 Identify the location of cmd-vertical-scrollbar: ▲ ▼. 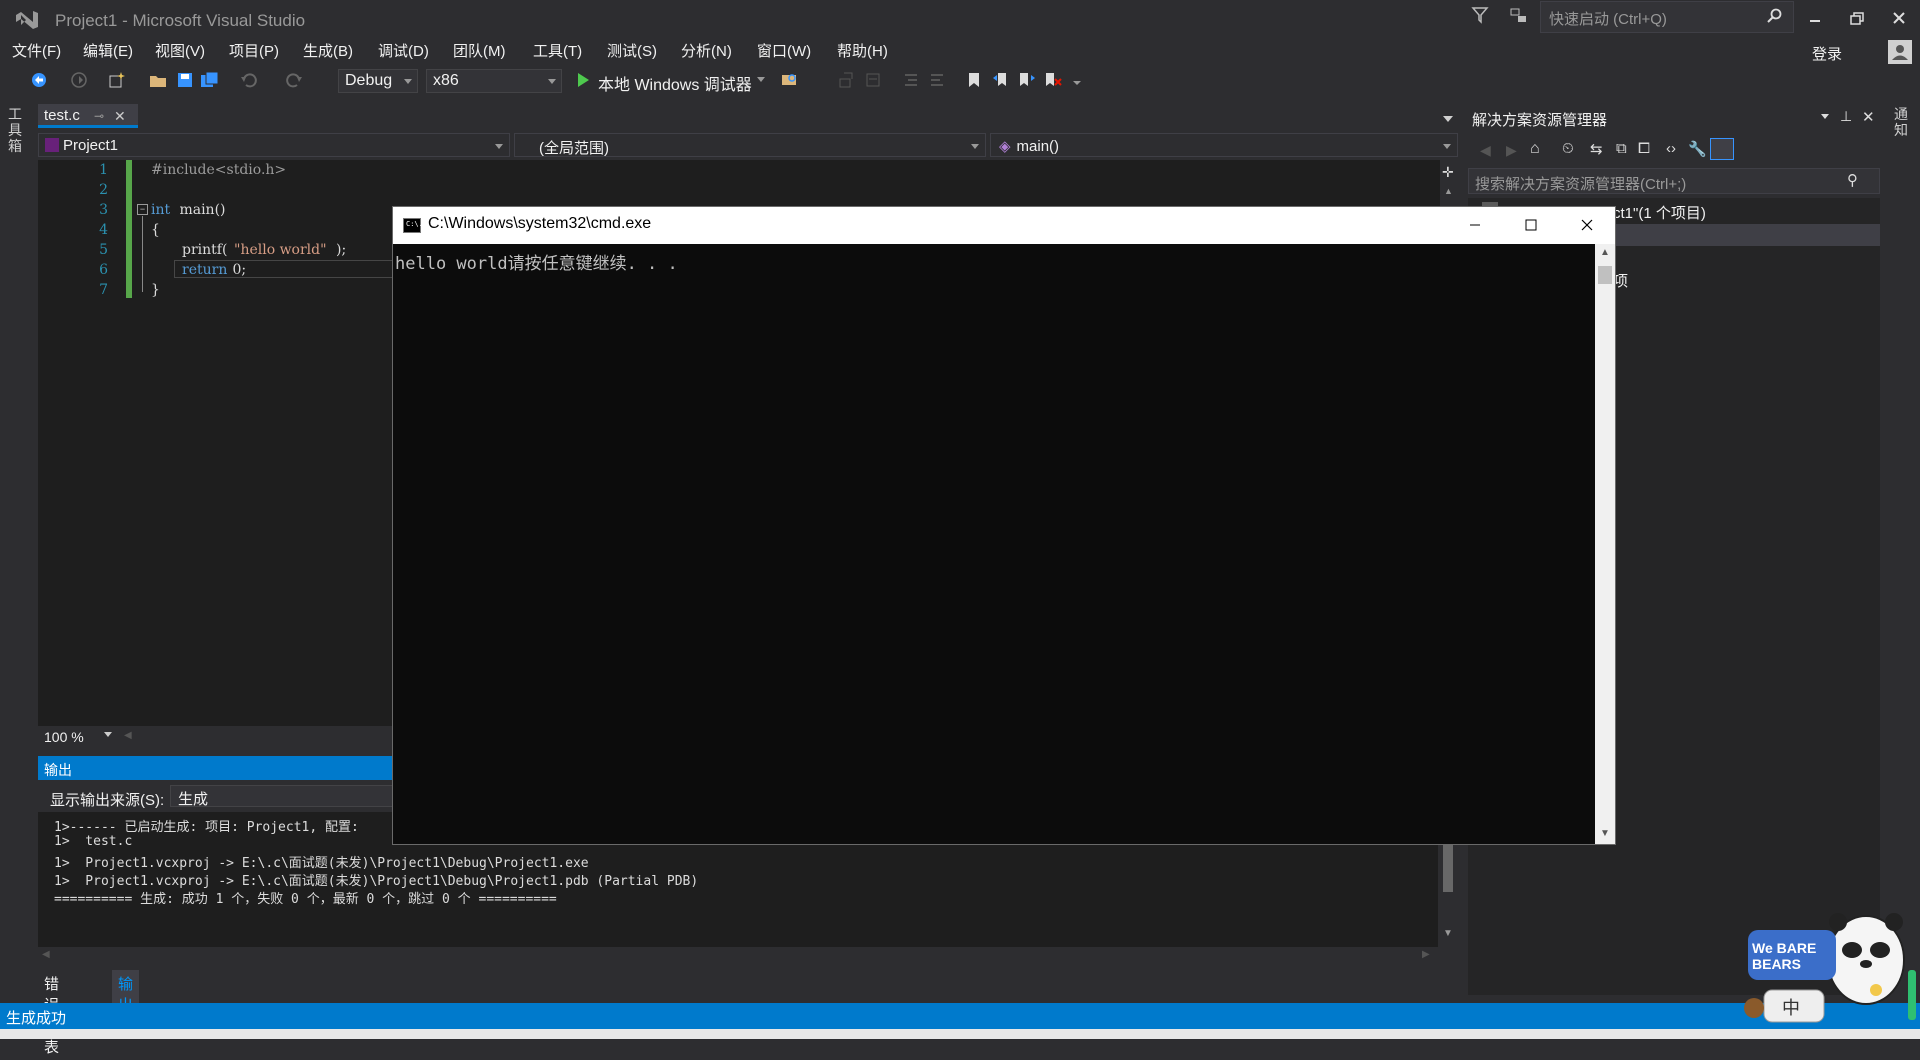
(1605, 544).